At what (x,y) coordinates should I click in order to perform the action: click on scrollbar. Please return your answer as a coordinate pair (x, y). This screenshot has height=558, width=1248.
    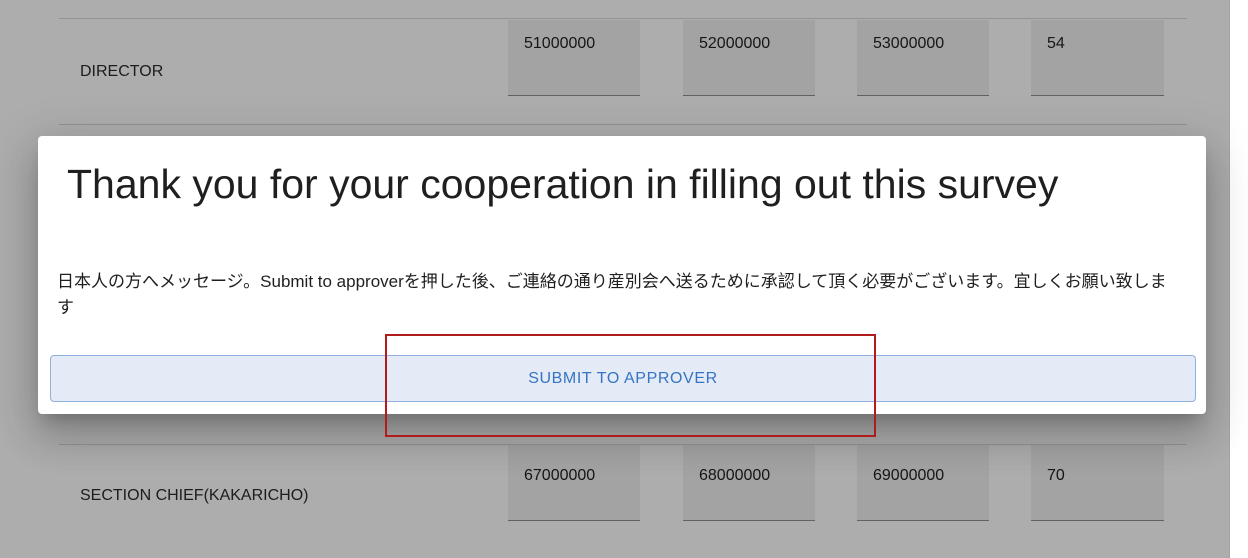
    Looking at the image, I should click on (1238, 279).